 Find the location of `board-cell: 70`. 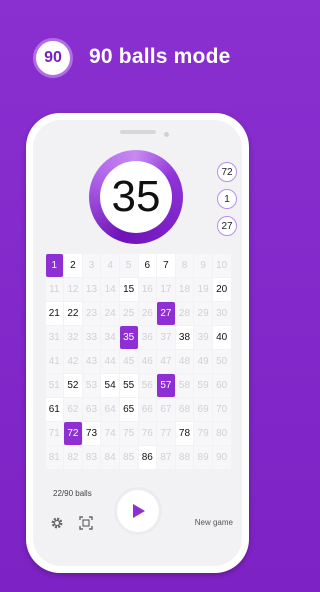

board-cell: 70 is located at coordinates (221, 409).